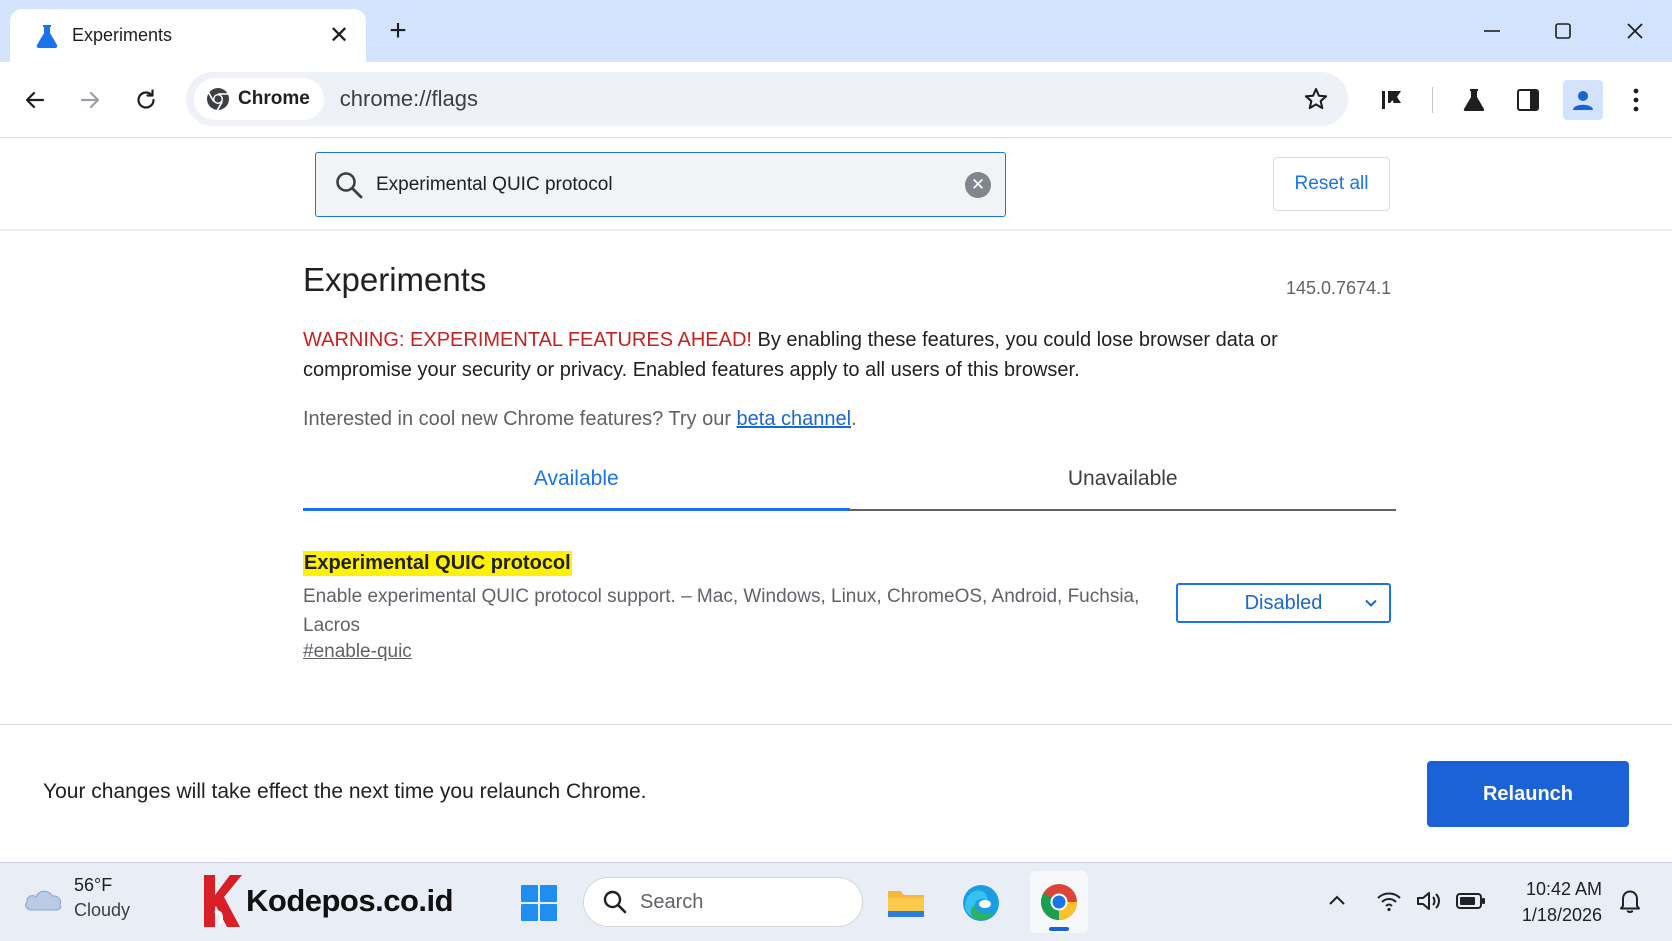  I want to click on reset-all-button: Reset all, so click(1331, 184).